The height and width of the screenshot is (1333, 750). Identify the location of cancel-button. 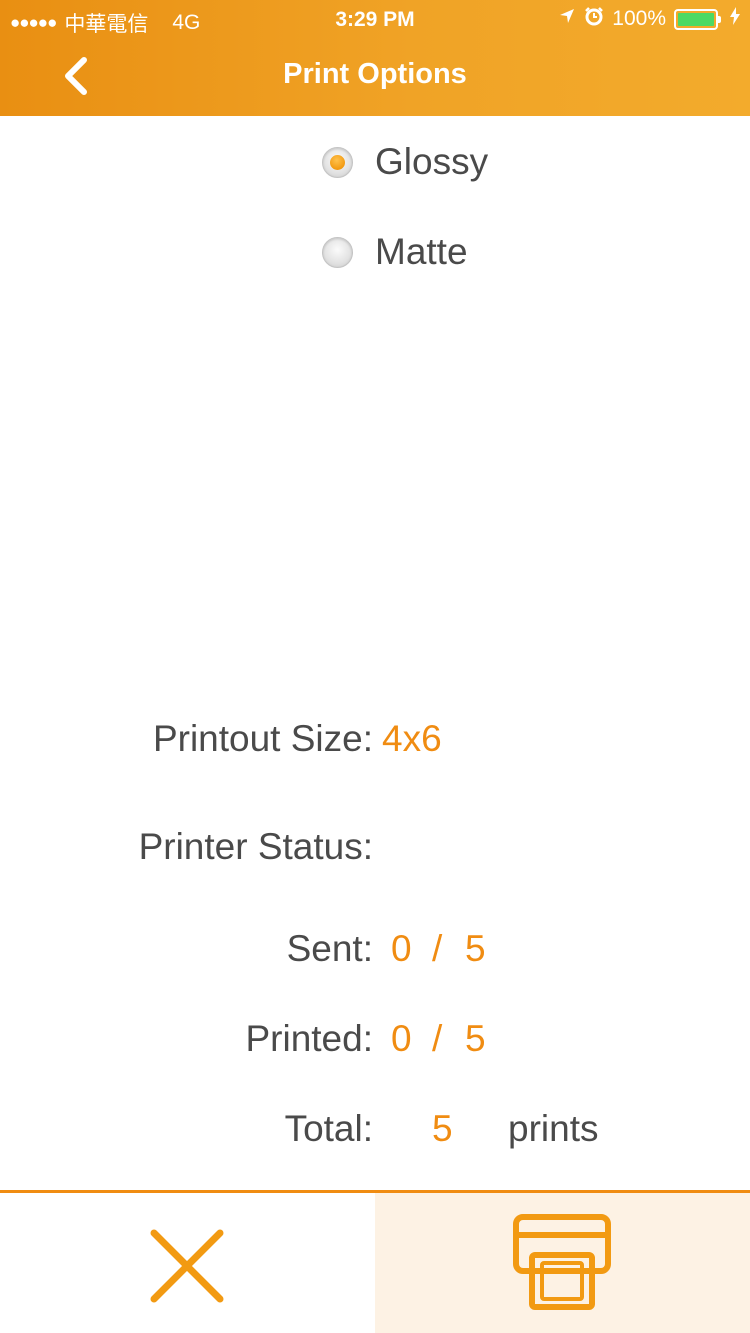
(187, 1263).